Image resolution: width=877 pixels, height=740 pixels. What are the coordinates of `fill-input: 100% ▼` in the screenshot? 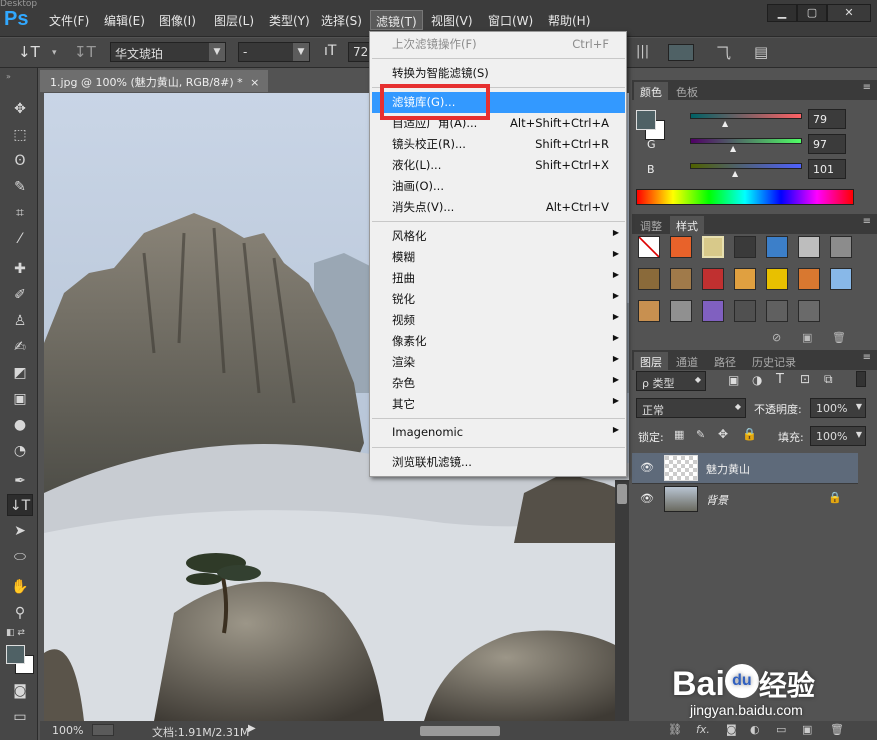 It's located at (838, 436).